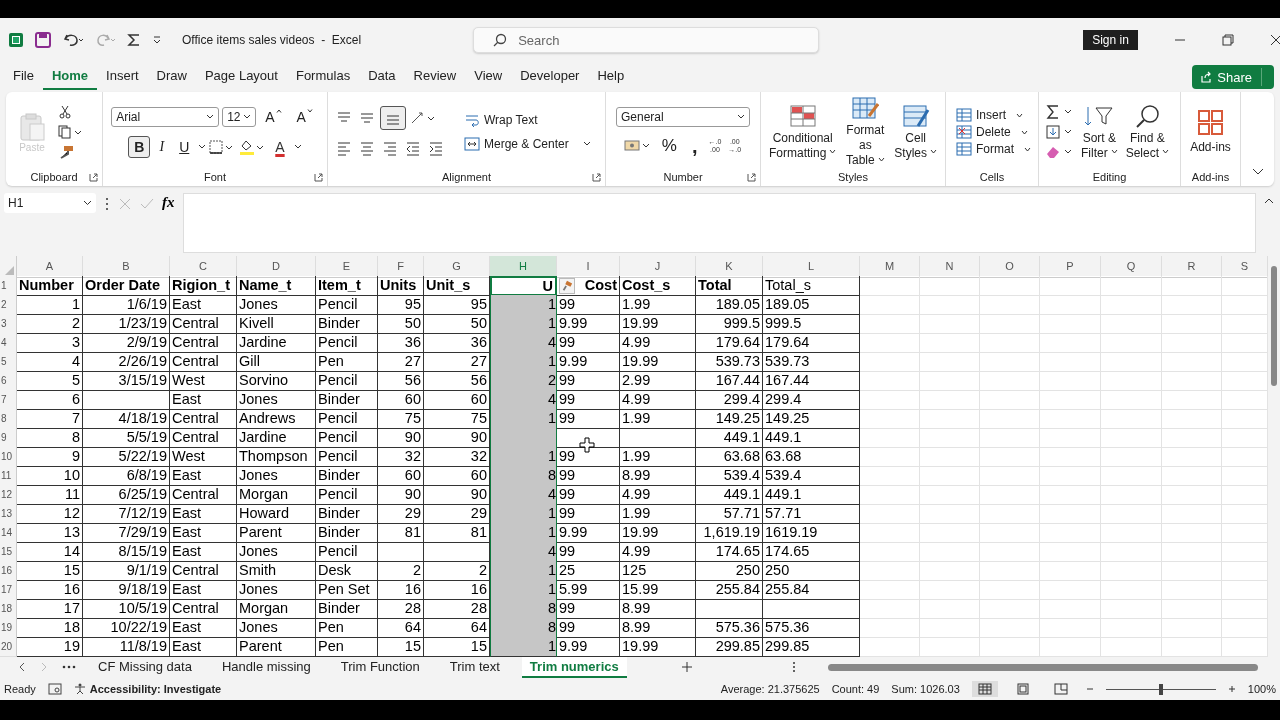 This screenshot has height=720, width=1280. What do you see at coordinates (168, 202) in the screenshot?
I see `insert-function-button: fx` at bounding box center [168, 202].